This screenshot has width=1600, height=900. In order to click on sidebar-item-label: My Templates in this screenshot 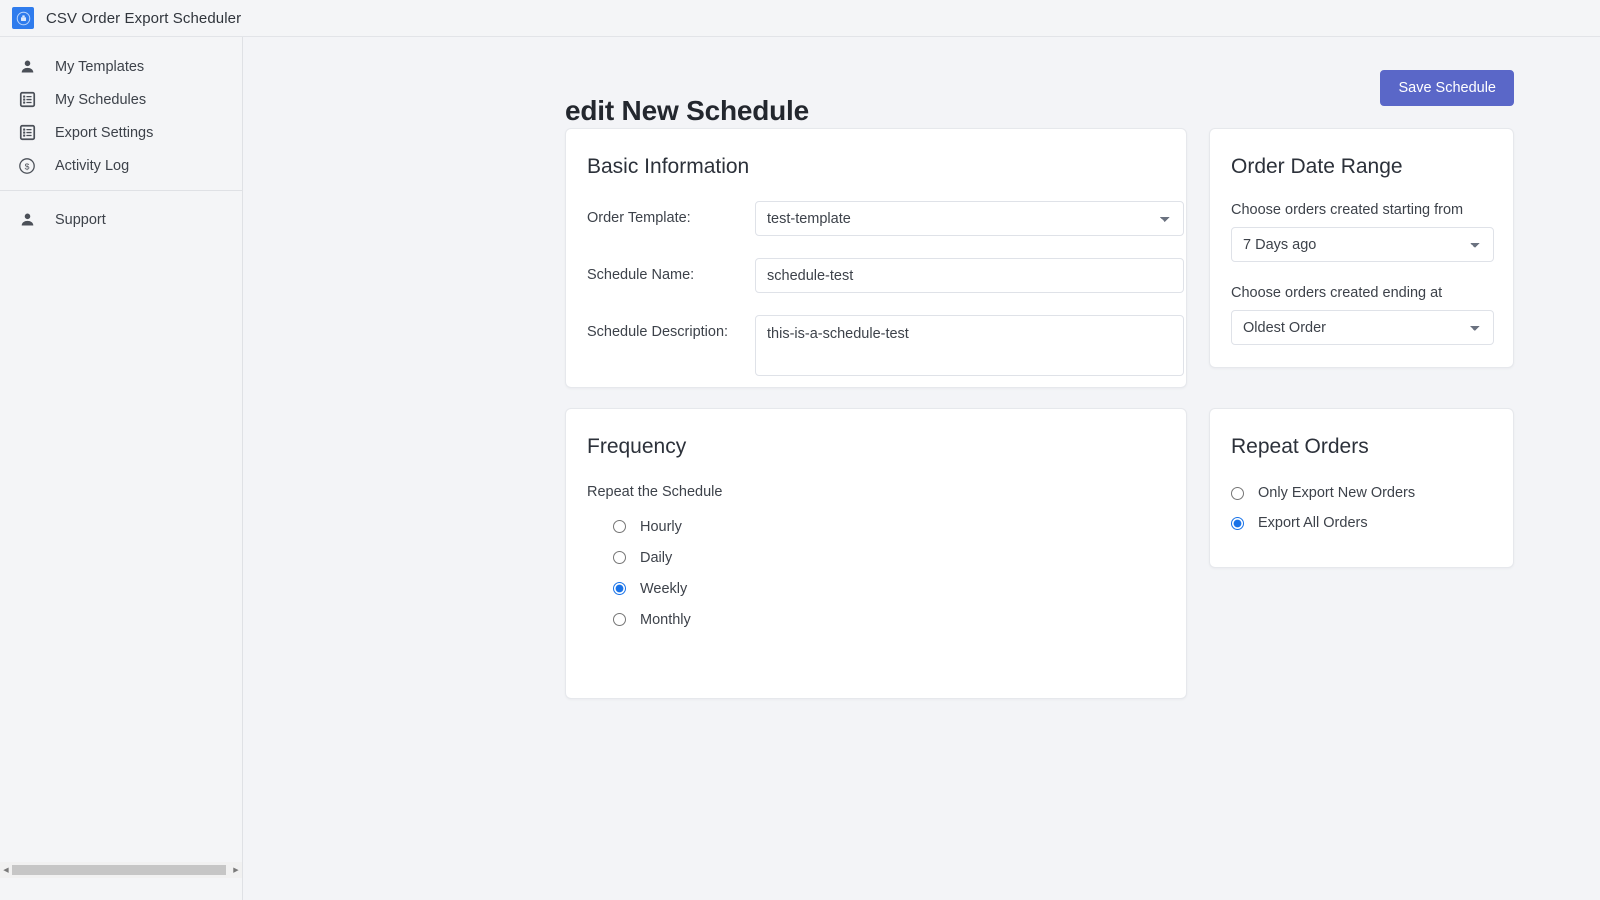, I will do `click(100, 66)`.